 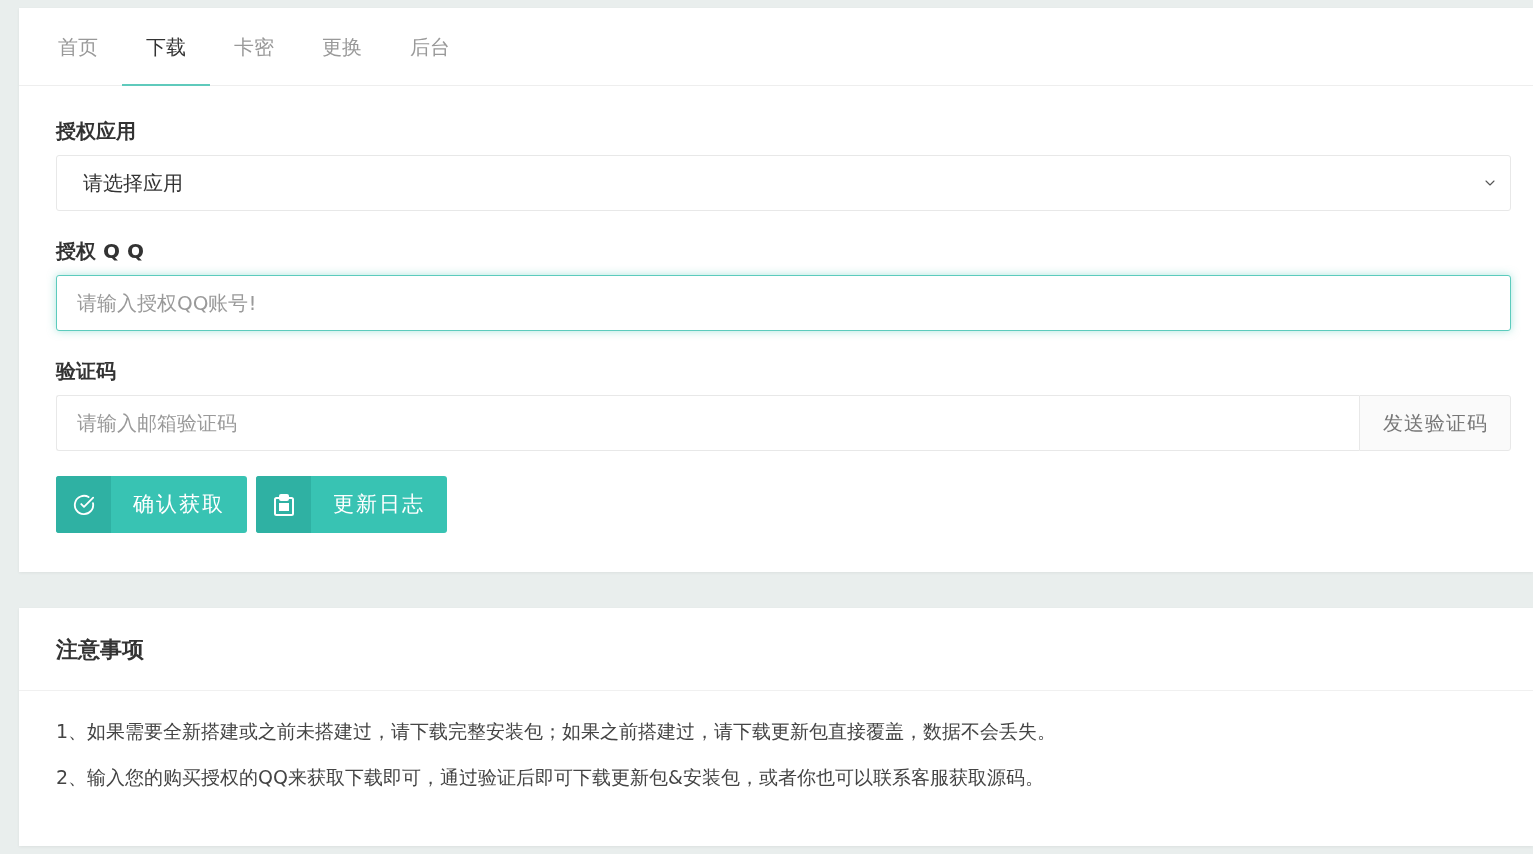 I want to click on send-code-button: 发送验证码, so click(x=1435, y=423).